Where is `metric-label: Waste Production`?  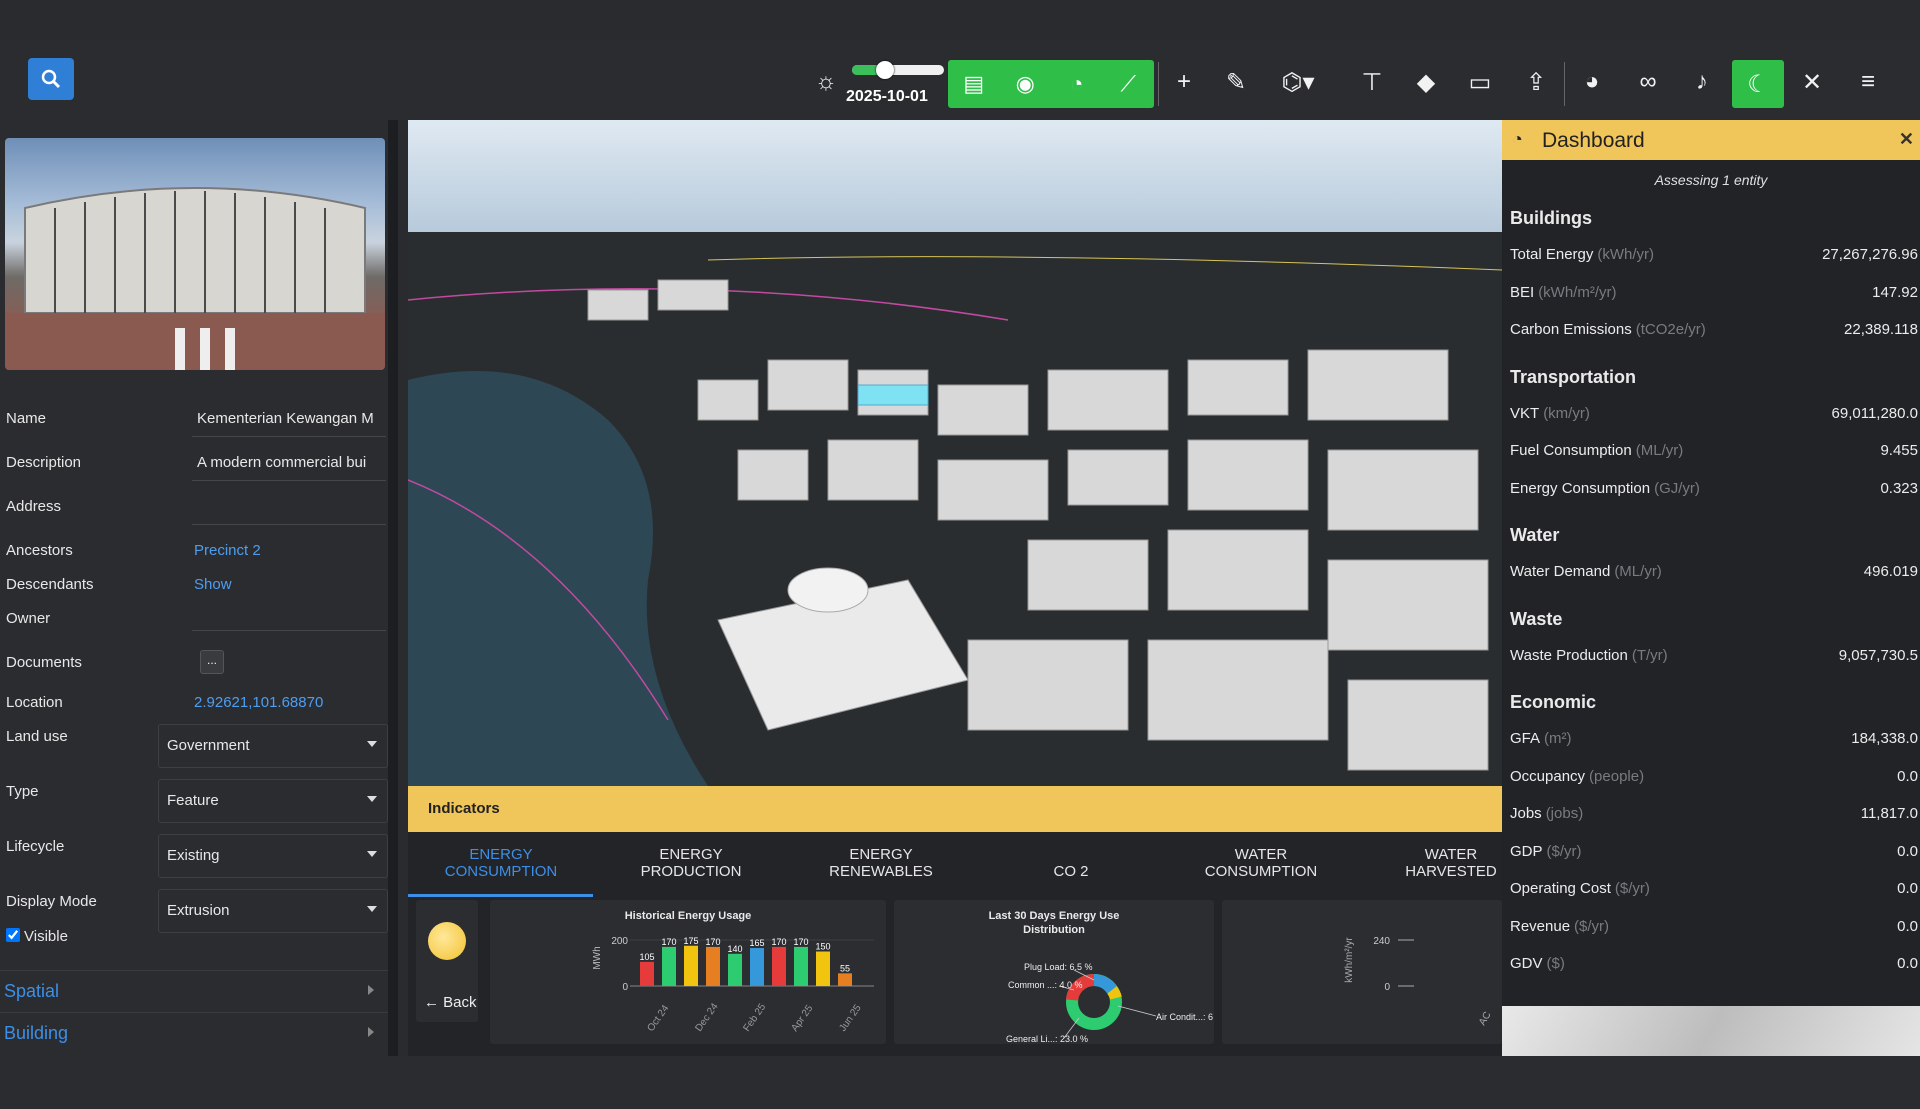
metric-label: Waste Production is located at coordinates (1569, 655).